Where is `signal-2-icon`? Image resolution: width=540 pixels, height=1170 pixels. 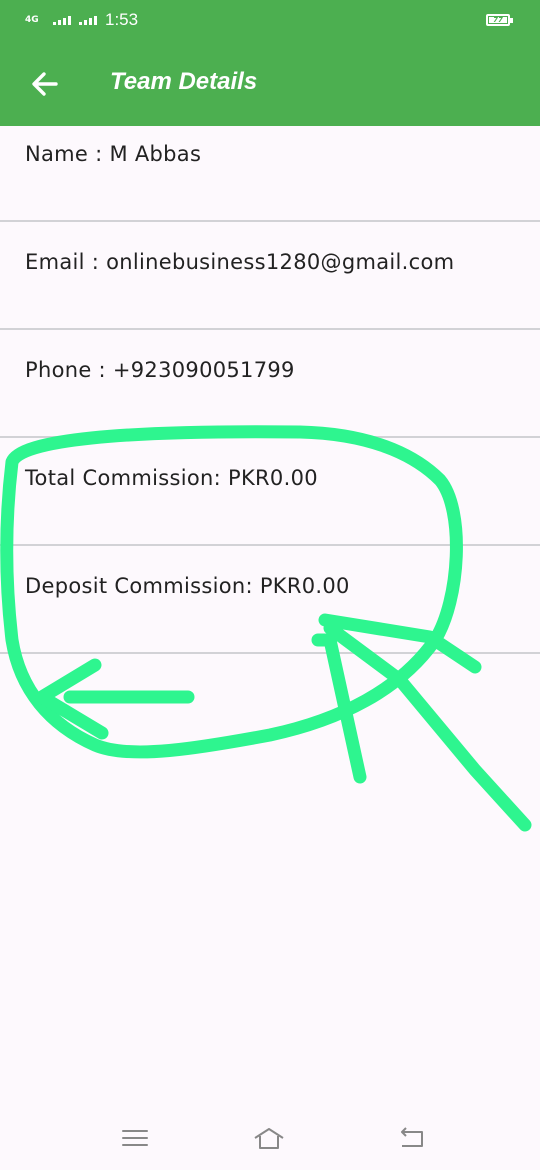
signal-2-icon is located at coordinates (88, 20).